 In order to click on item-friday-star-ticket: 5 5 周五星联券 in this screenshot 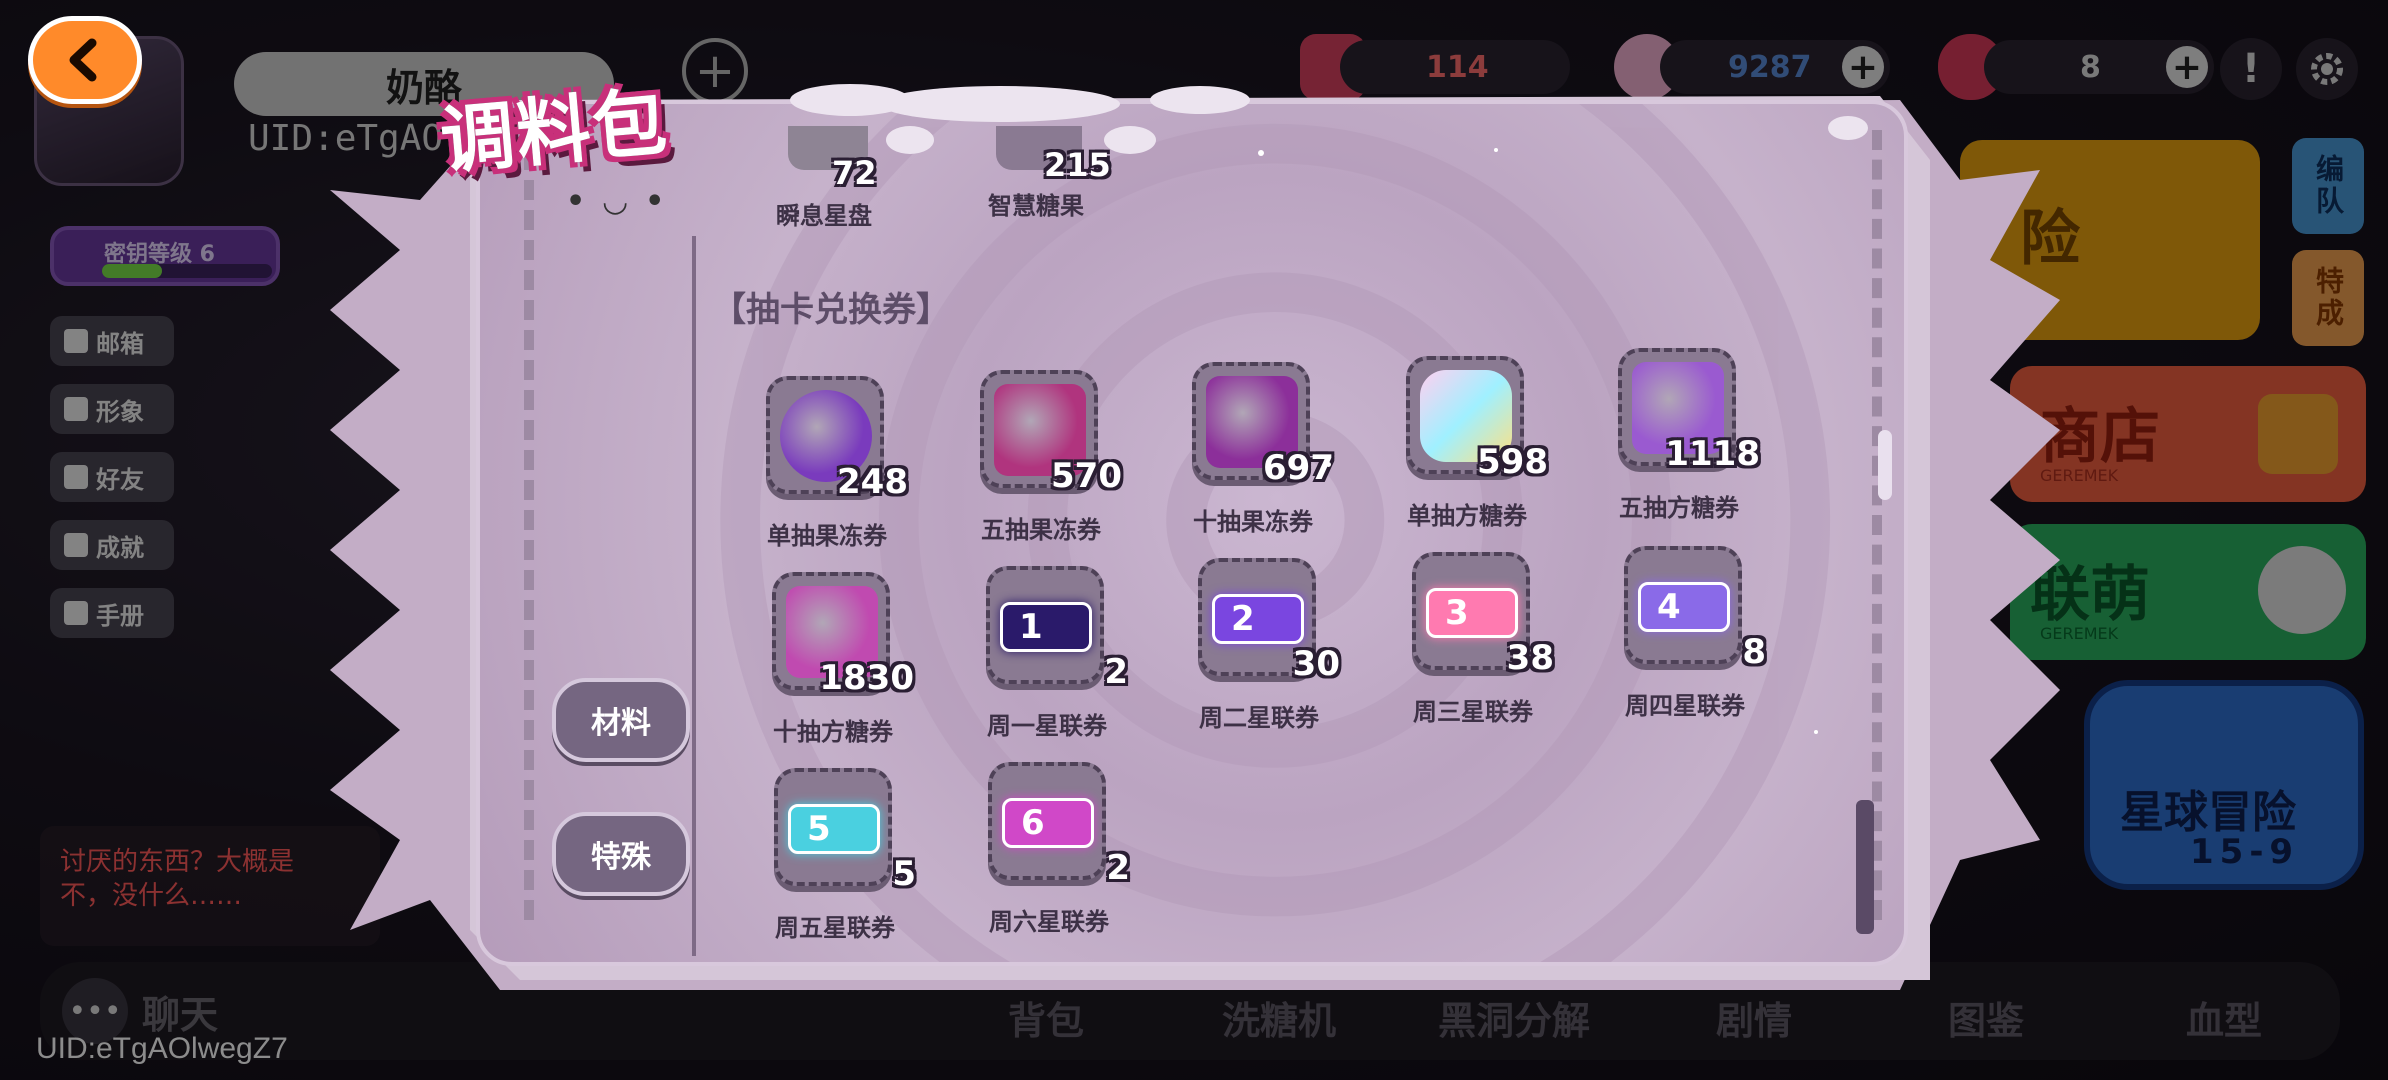, I will do `click(830, 863)`.